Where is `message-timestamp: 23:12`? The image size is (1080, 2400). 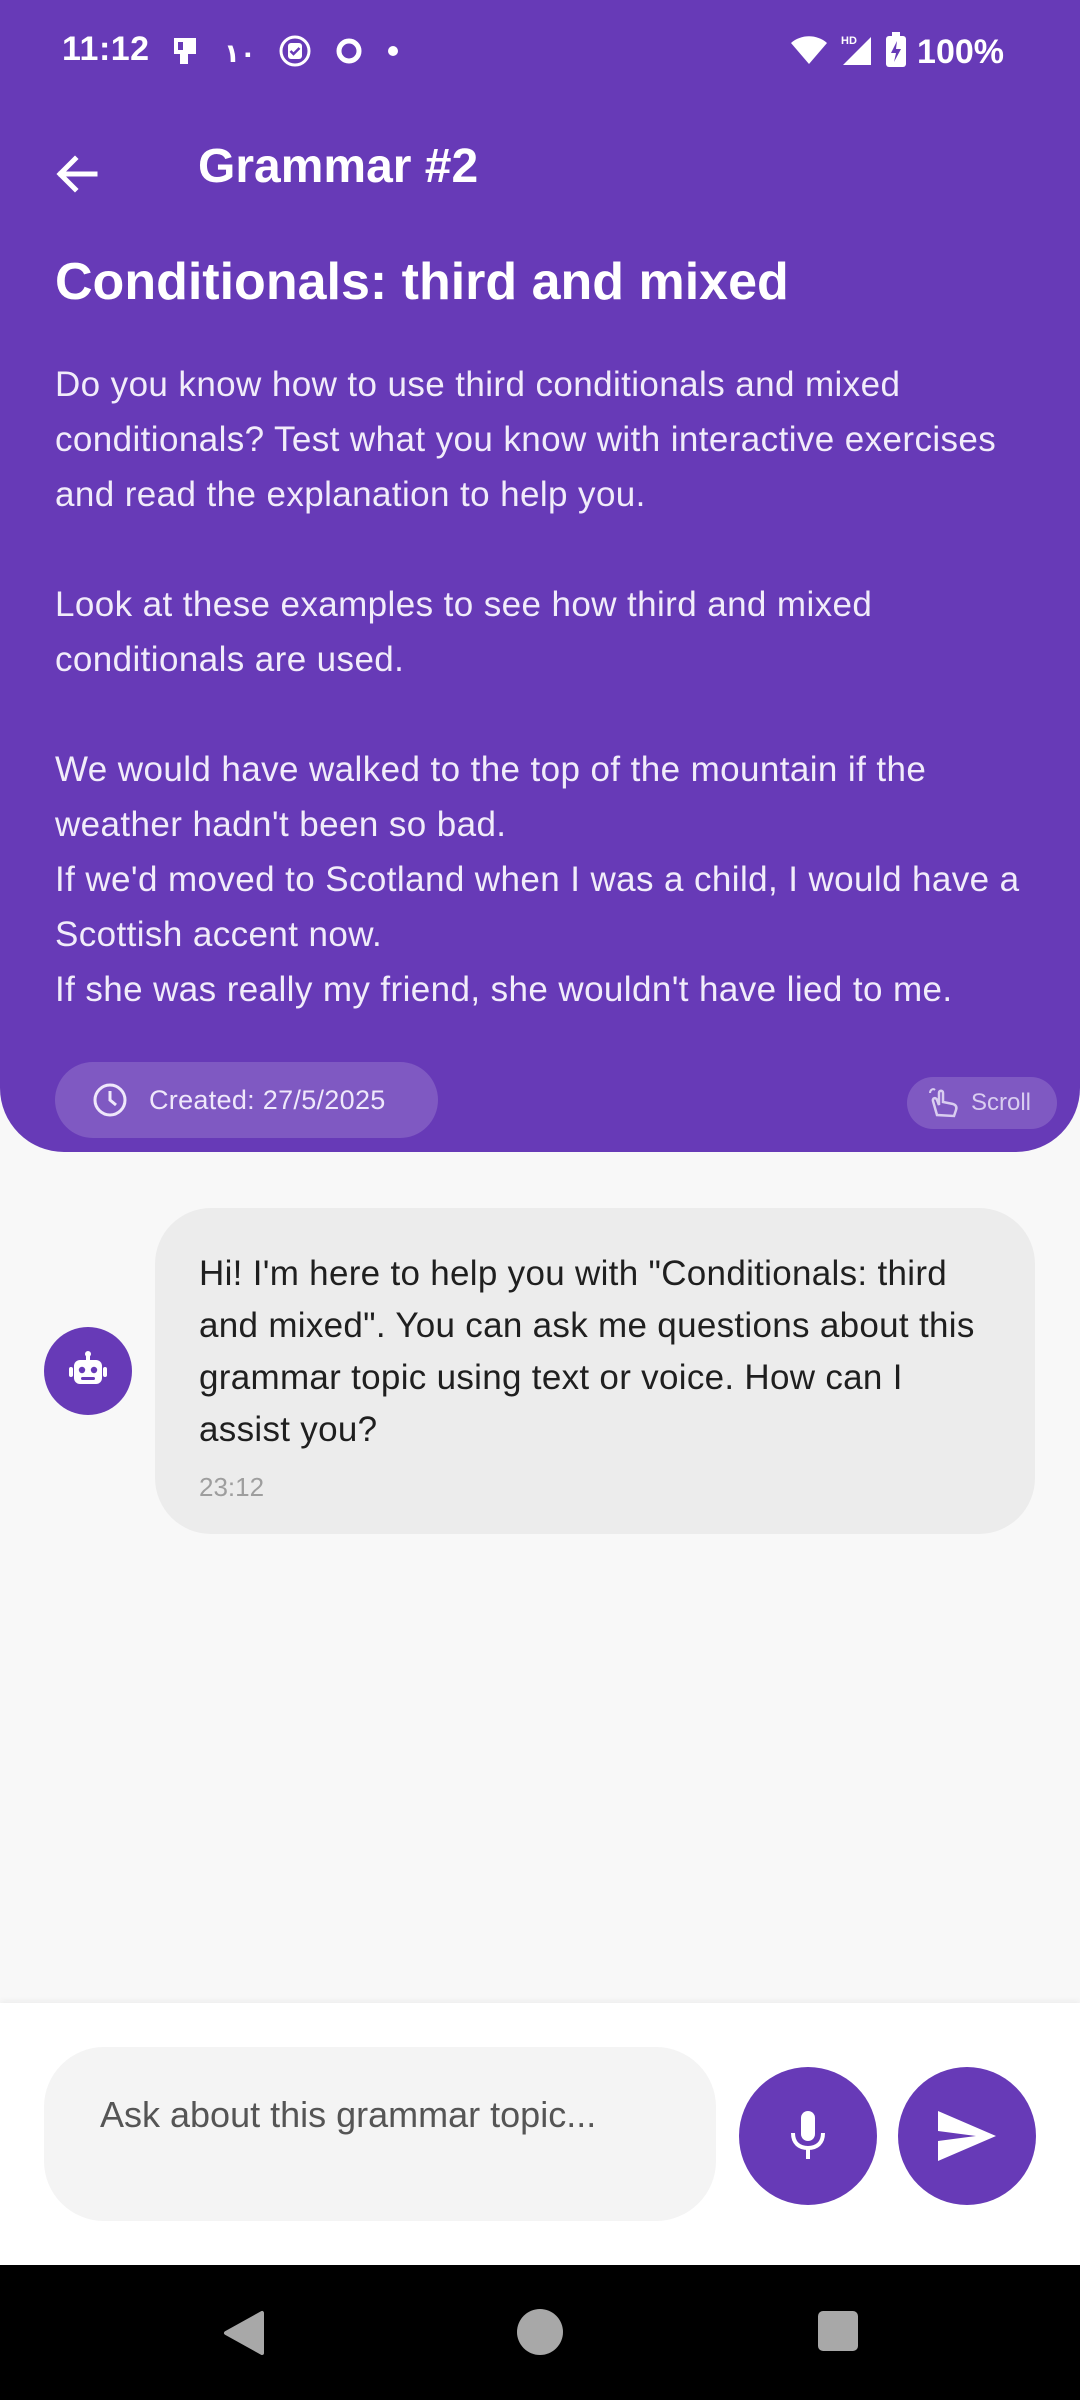 message-timestamp: 23:12 is located at coordinates (232, 1487).